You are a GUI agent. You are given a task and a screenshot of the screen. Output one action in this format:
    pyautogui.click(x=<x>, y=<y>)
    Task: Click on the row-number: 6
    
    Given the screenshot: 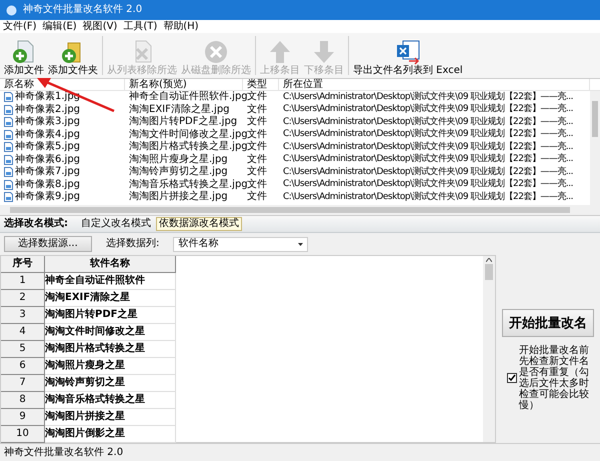 What is the action you would take?
    pyautogui.click(x=23, y=366)
    